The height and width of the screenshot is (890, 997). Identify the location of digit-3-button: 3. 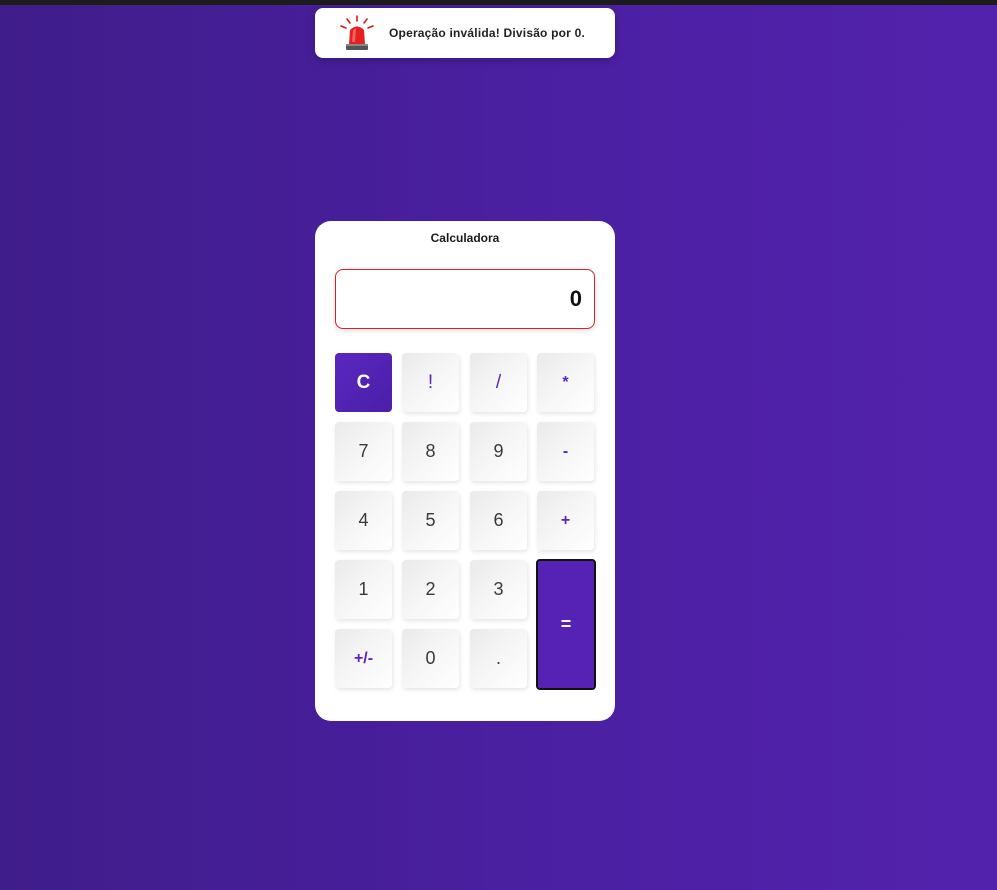
(498, 589).